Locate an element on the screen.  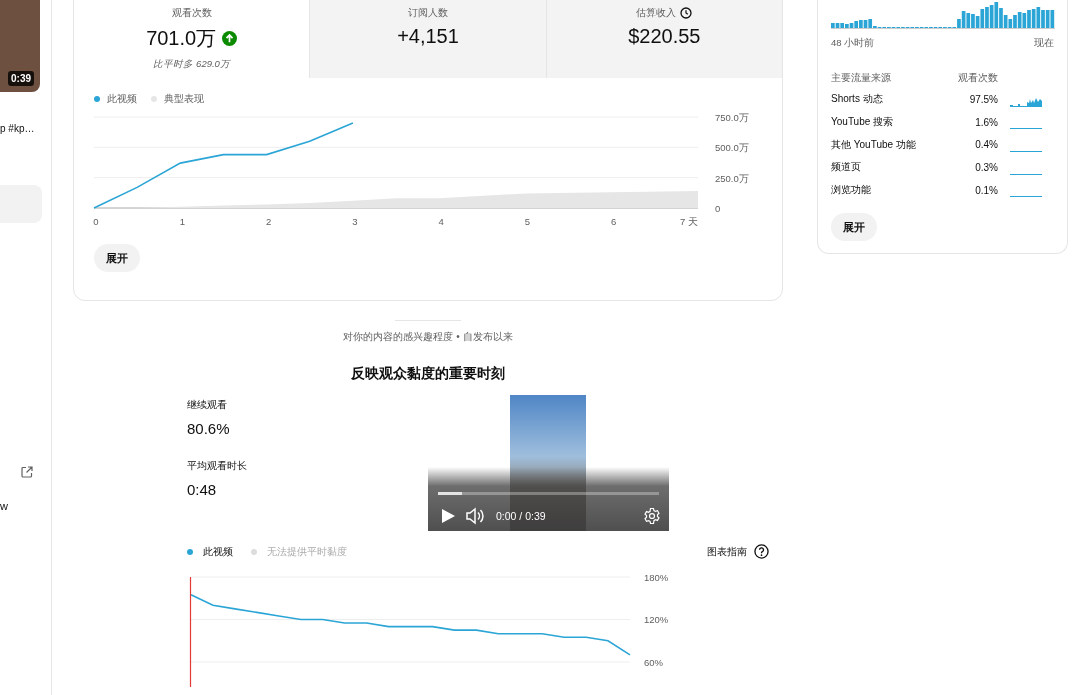
settings-icon is located at coordinates (652, 516).